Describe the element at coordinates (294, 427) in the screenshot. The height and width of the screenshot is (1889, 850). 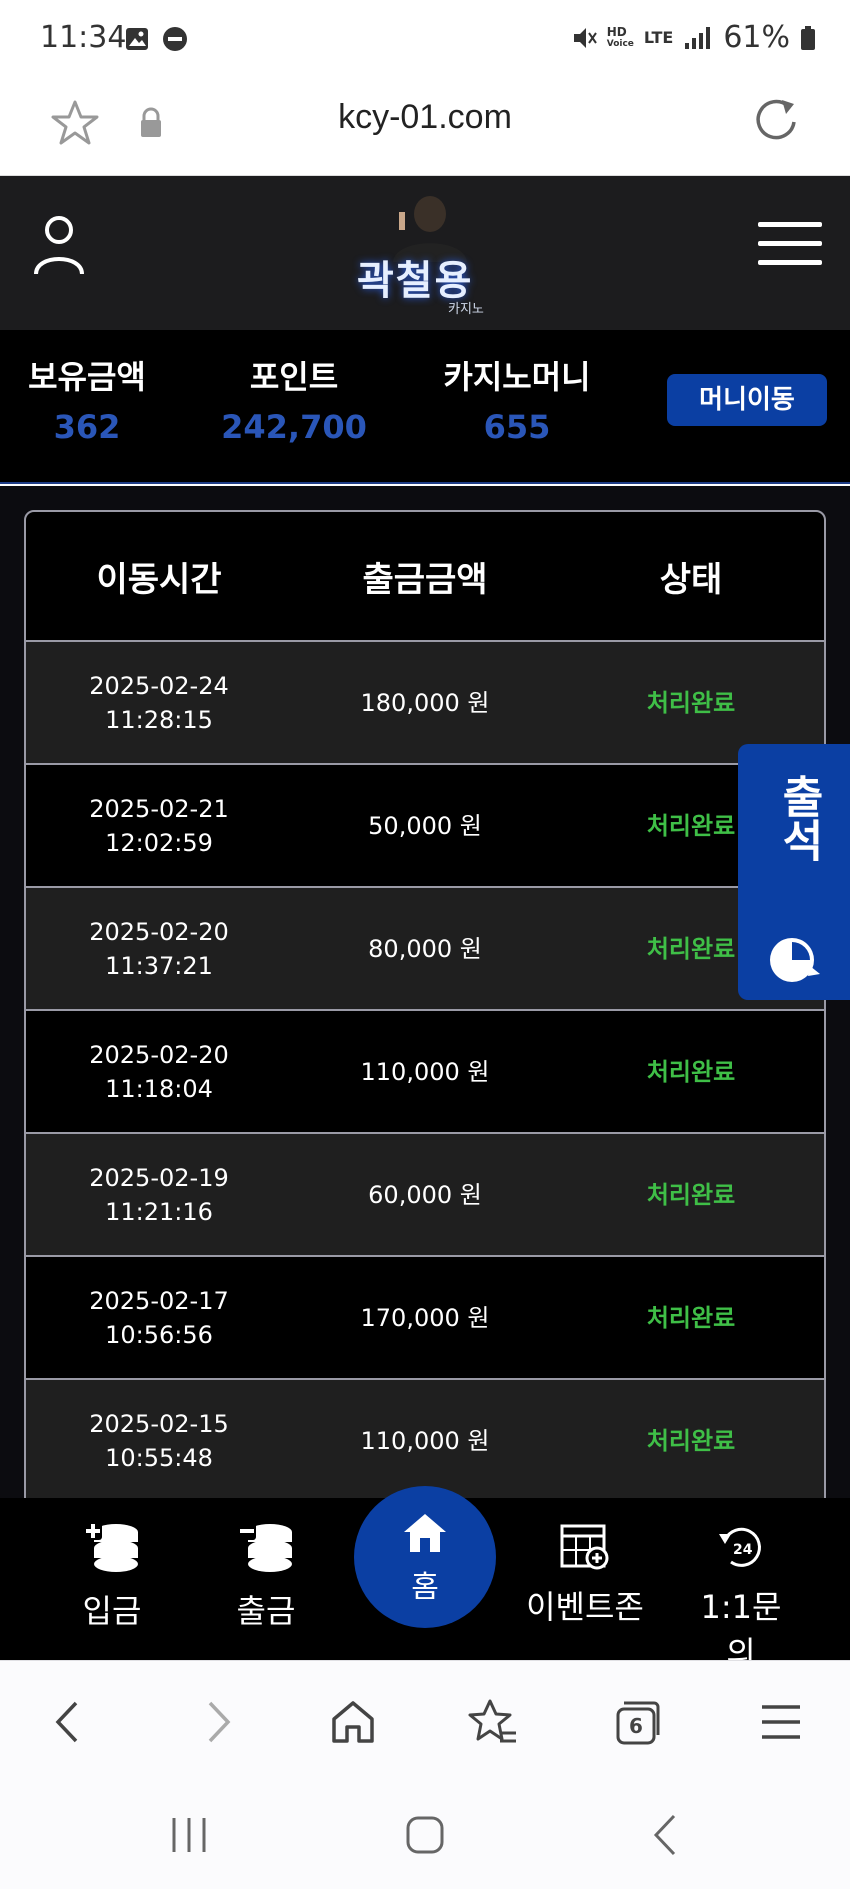
I see `balance-value: 242,700` at that location.